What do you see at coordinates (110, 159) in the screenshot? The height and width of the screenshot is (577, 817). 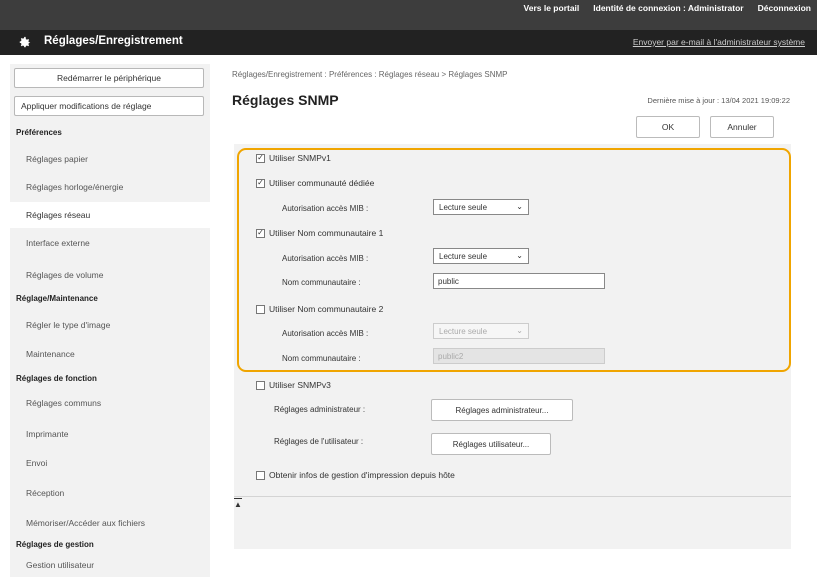 I see `sidebar-item-paper: Réglages papier` at bounding box center [110, 159].